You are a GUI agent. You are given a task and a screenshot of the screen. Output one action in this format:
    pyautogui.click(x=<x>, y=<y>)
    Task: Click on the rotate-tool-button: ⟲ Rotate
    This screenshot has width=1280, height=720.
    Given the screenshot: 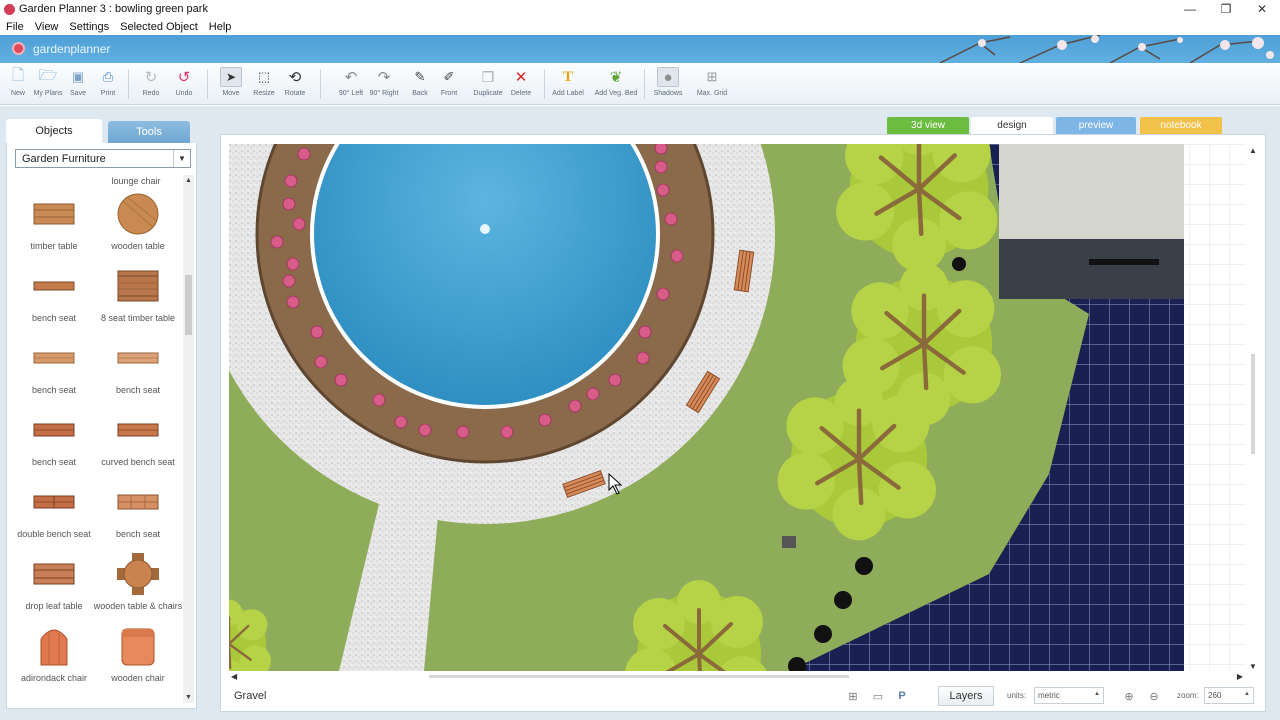 What is the action you would take?
    pyautogui.click(x=295, y=82)
    